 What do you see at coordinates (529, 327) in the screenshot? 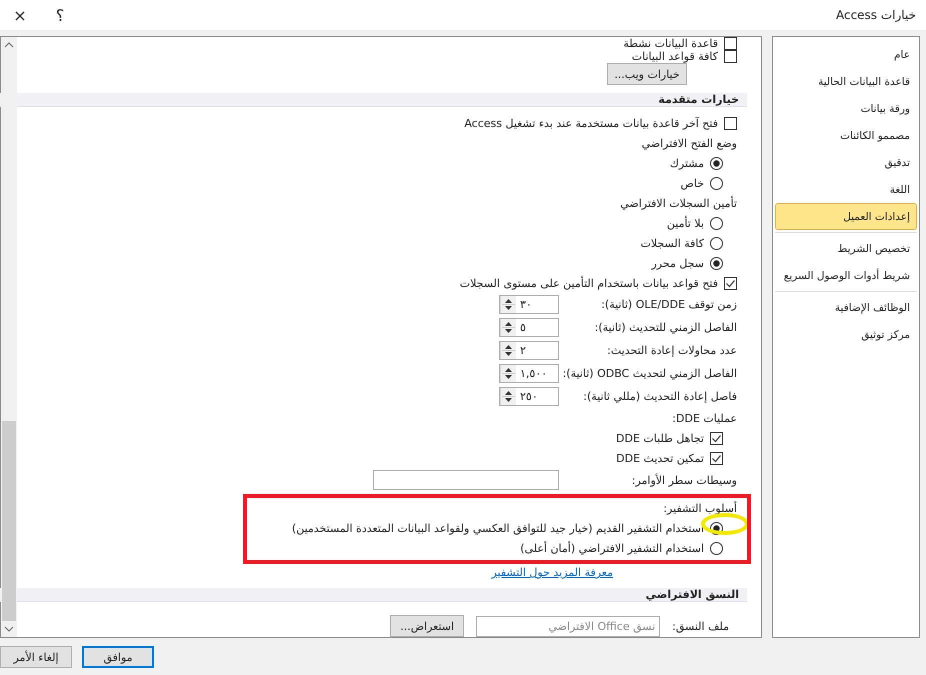
I see `number-spinner: ٥` at bounding box center [529, 327].